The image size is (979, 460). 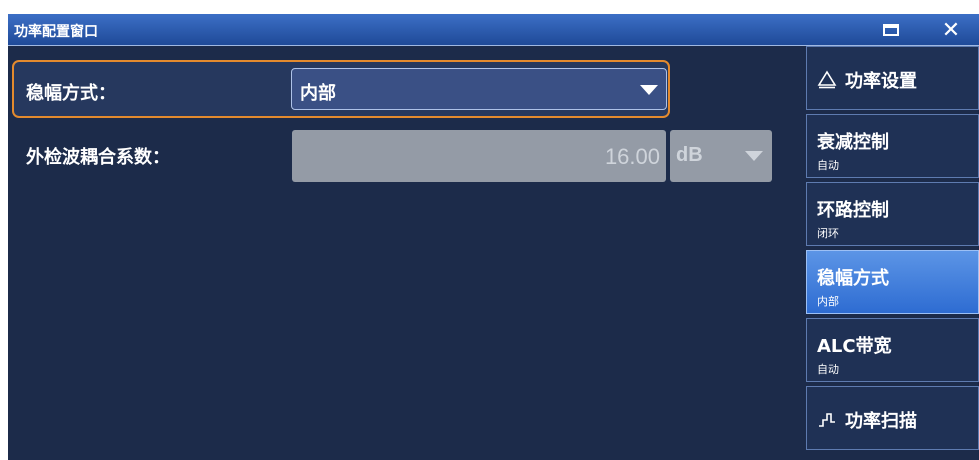 I want to click on sidebar-item-loop-control: 环路控制 闭环, so click(x=892, y=214).